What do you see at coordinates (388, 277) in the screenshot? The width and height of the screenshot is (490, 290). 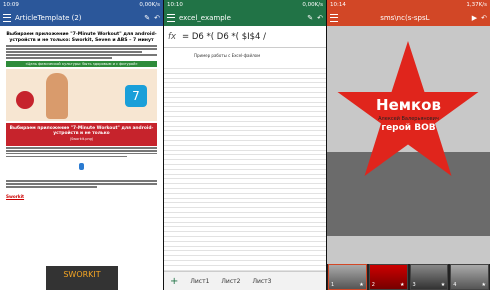 I see `slide-thumb: 2 ★` at bounding box center [388, 277].